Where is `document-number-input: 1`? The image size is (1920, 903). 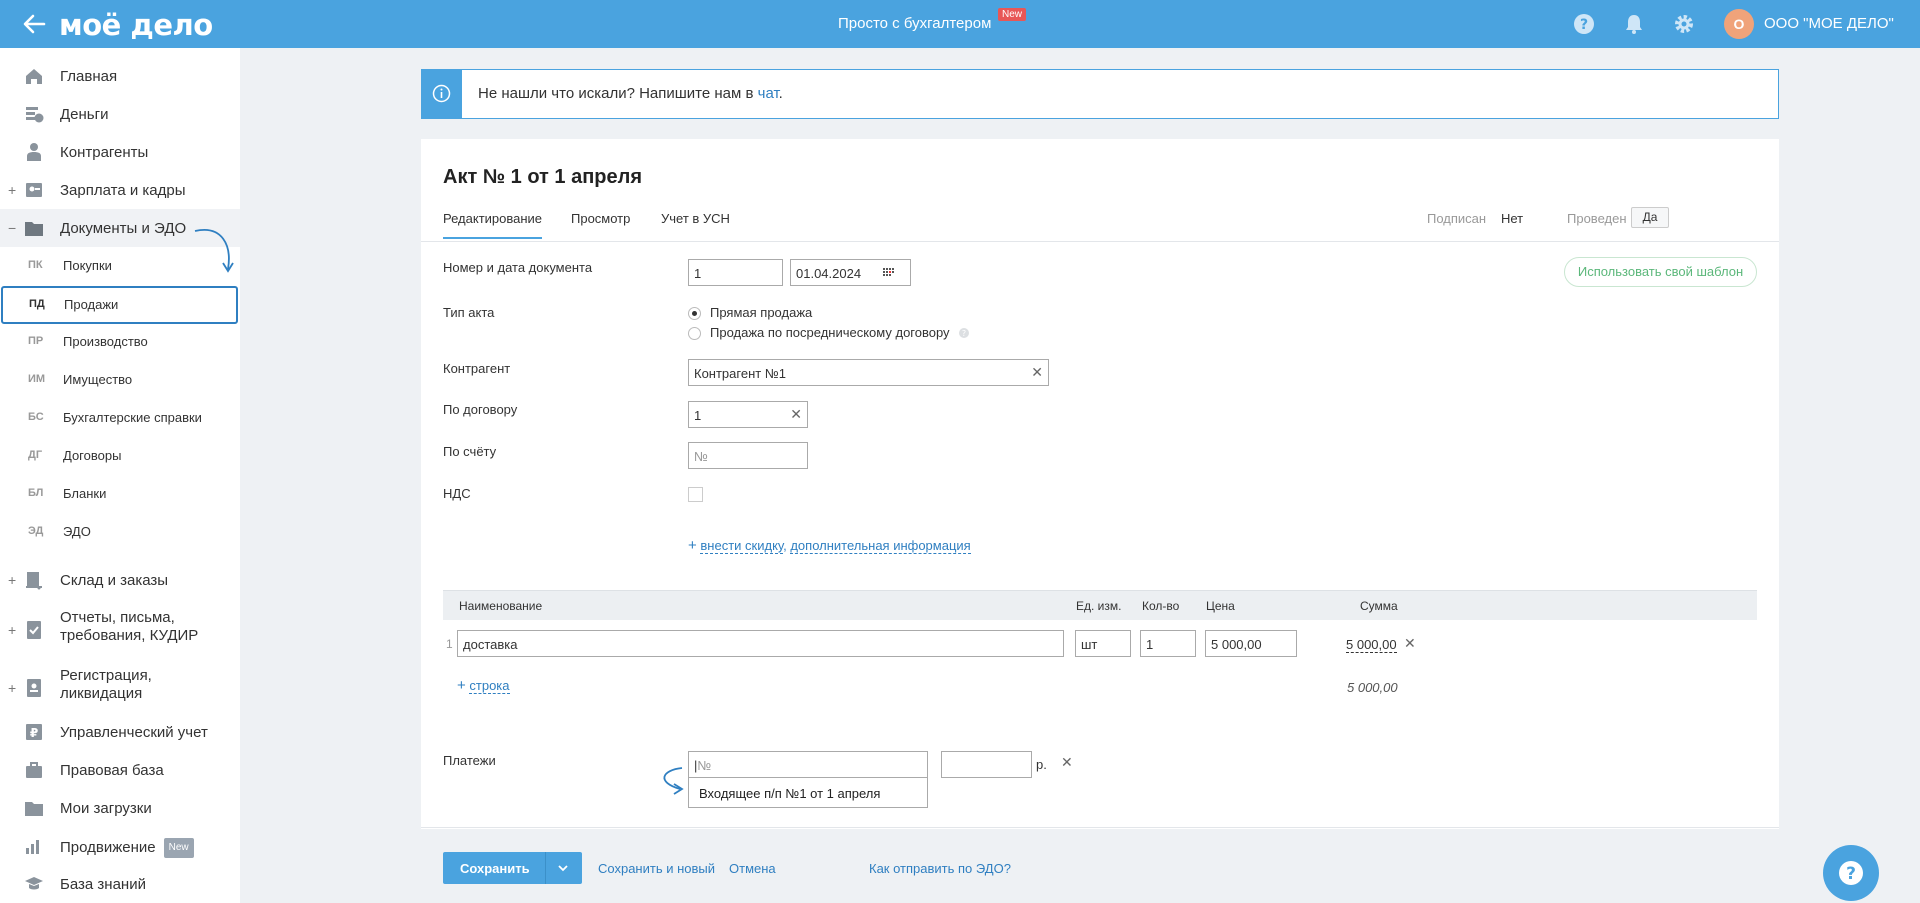
document-number-input: 1 is located at coordinates (735, 272).